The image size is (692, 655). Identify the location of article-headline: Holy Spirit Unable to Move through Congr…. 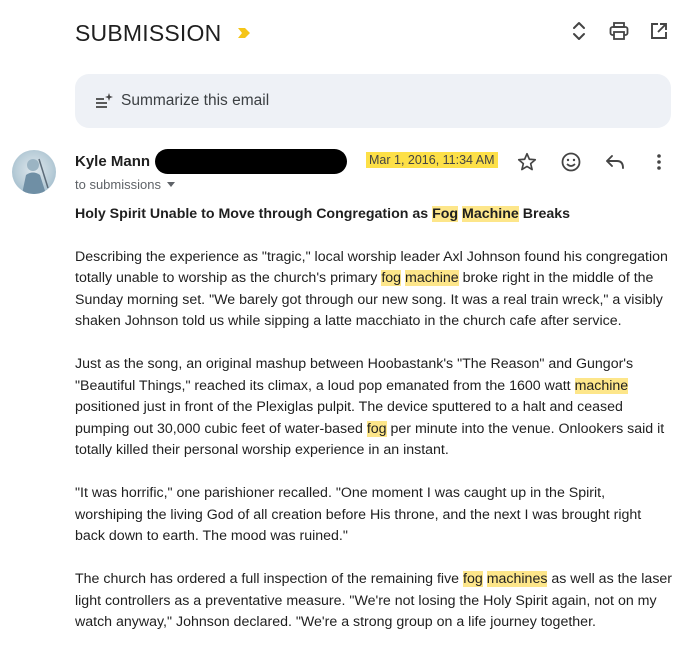
(323, 214).